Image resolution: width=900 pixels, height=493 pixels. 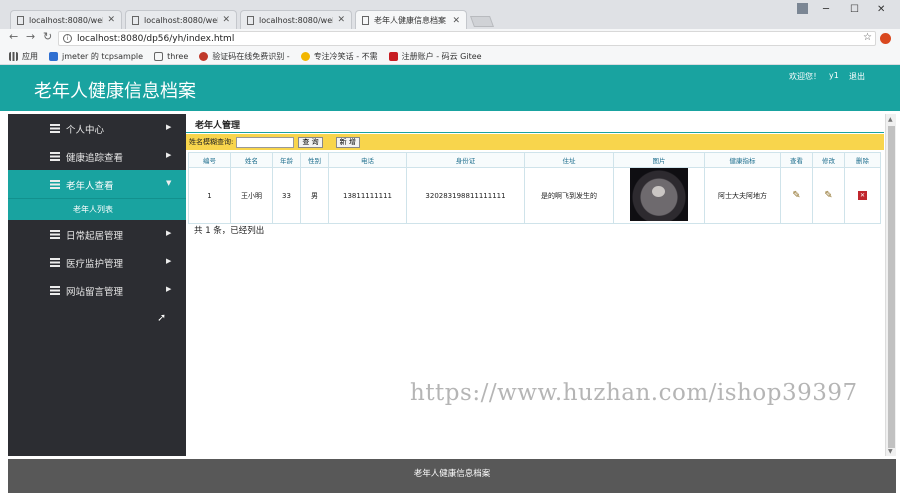 I want to click on col-header-view: 查看, so click(x=796, y=160).